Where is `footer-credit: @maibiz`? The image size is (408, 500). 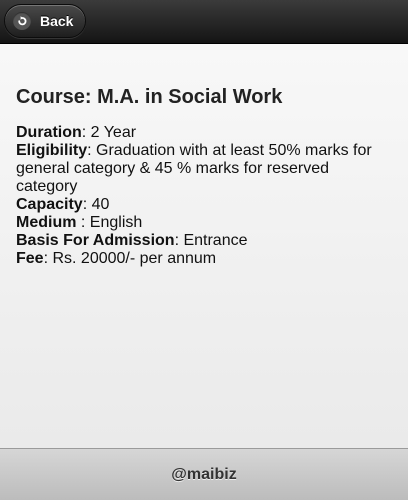
footer-credit: @maibiz is located at coordinates (204, 474).